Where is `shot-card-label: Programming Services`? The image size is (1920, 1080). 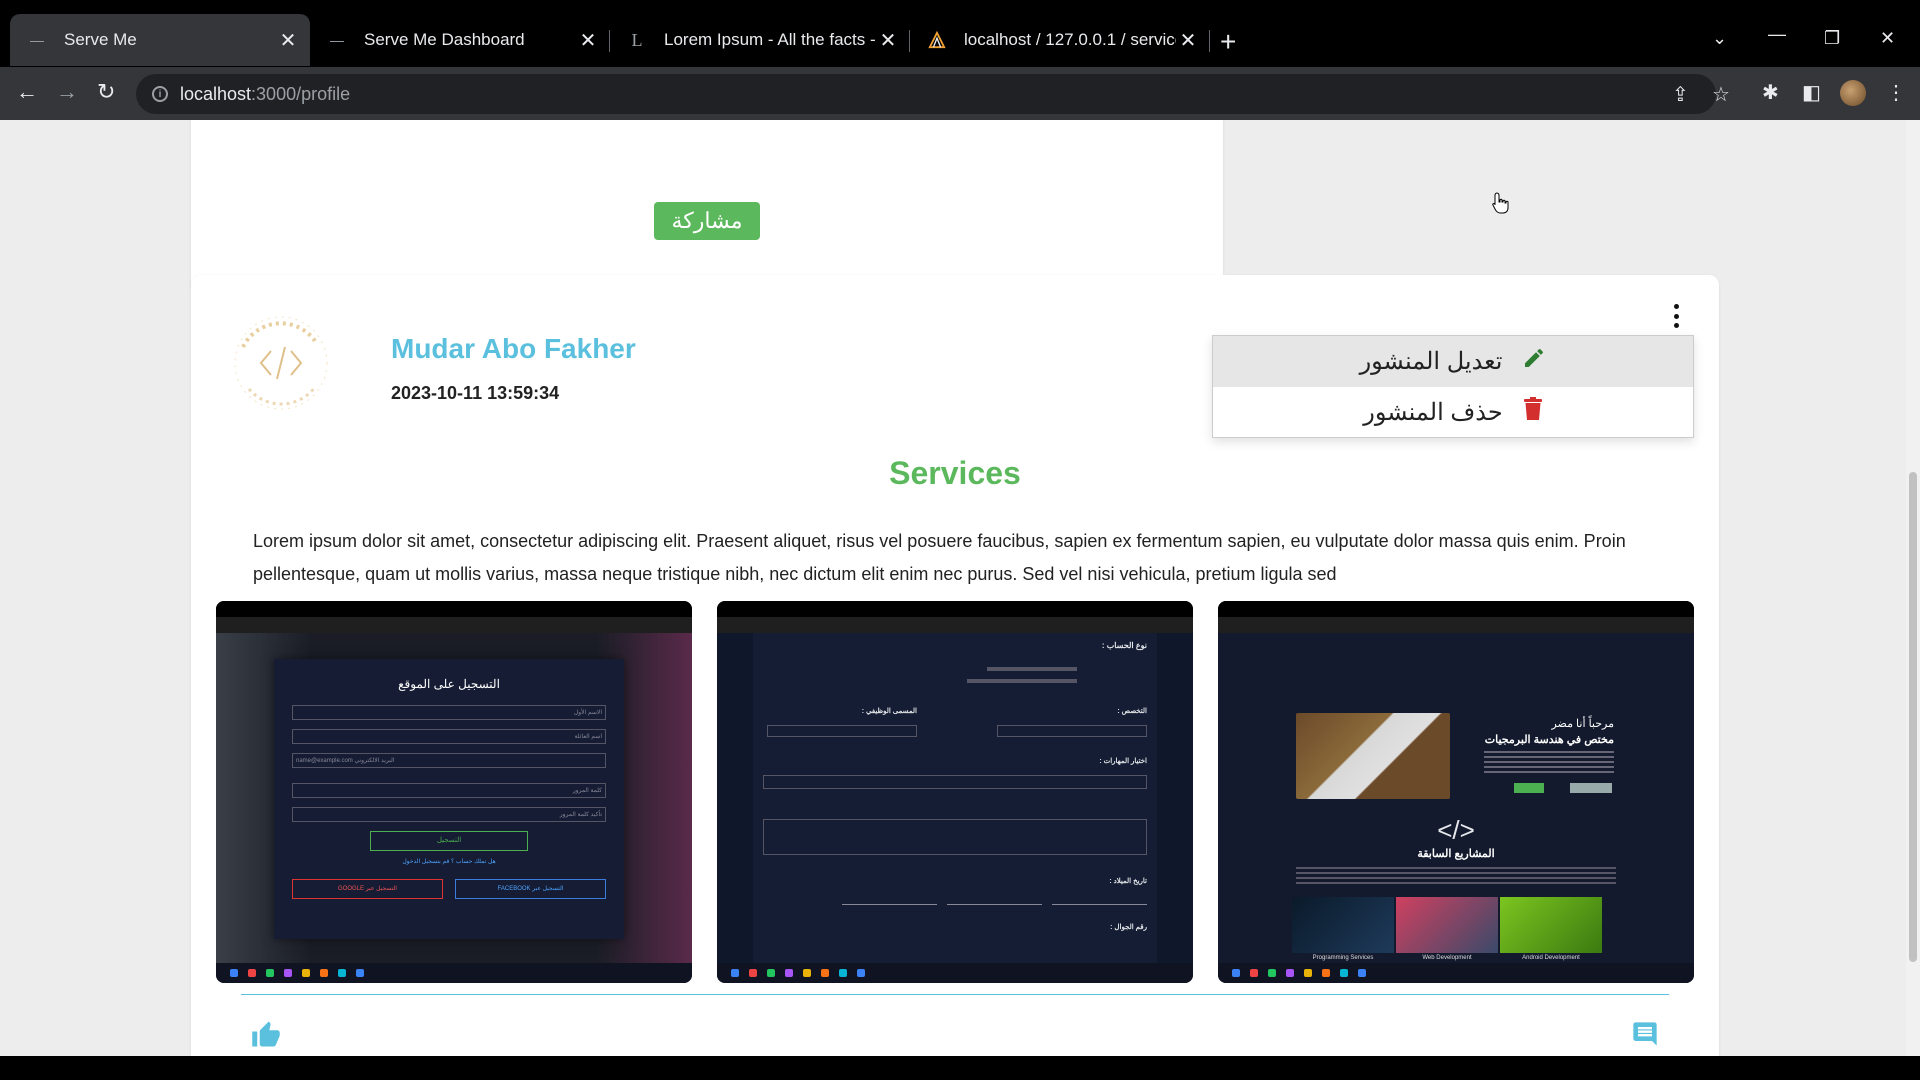 shot-card-label: Programming Services is located at coordinates (1343, 958).